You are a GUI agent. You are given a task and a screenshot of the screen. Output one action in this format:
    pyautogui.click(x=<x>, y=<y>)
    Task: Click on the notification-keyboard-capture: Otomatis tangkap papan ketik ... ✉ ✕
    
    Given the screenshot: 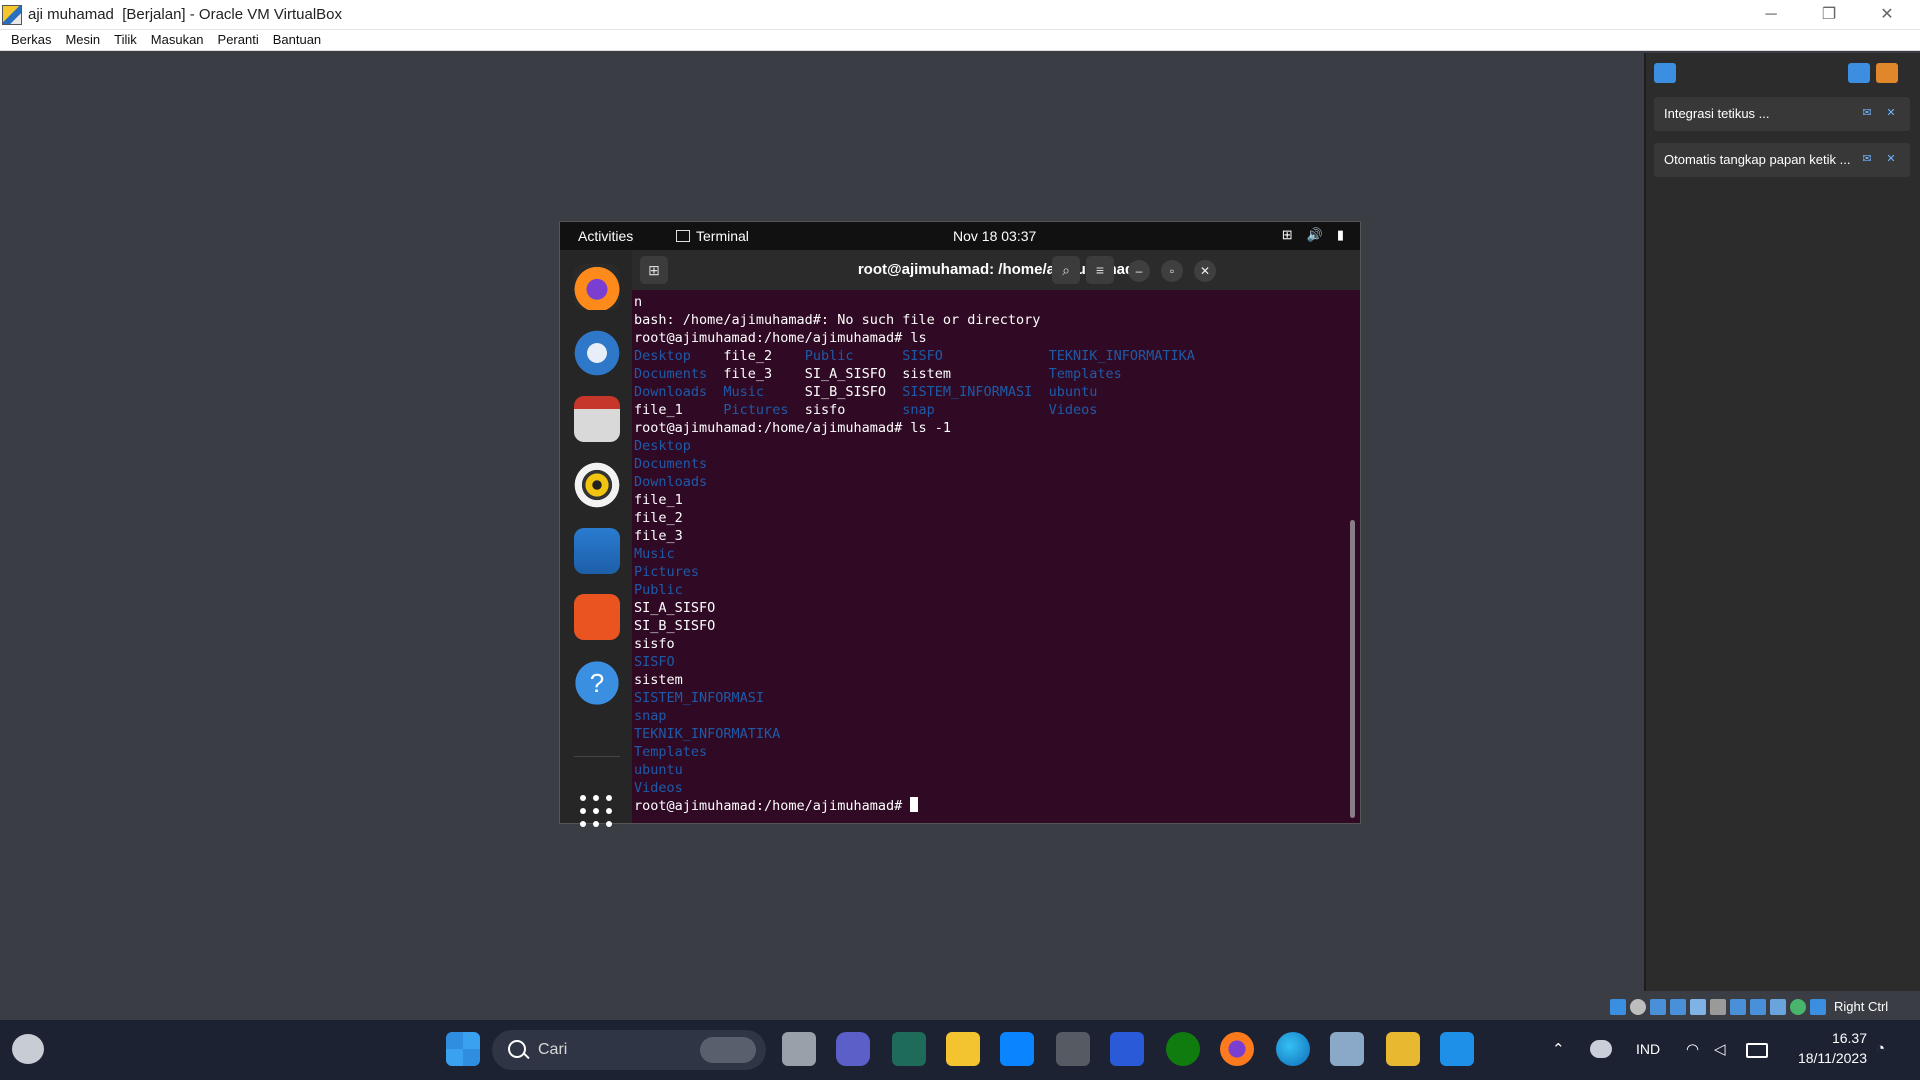 What is the action you would take?
    pyautogui.click(x=1782, y=160)
    